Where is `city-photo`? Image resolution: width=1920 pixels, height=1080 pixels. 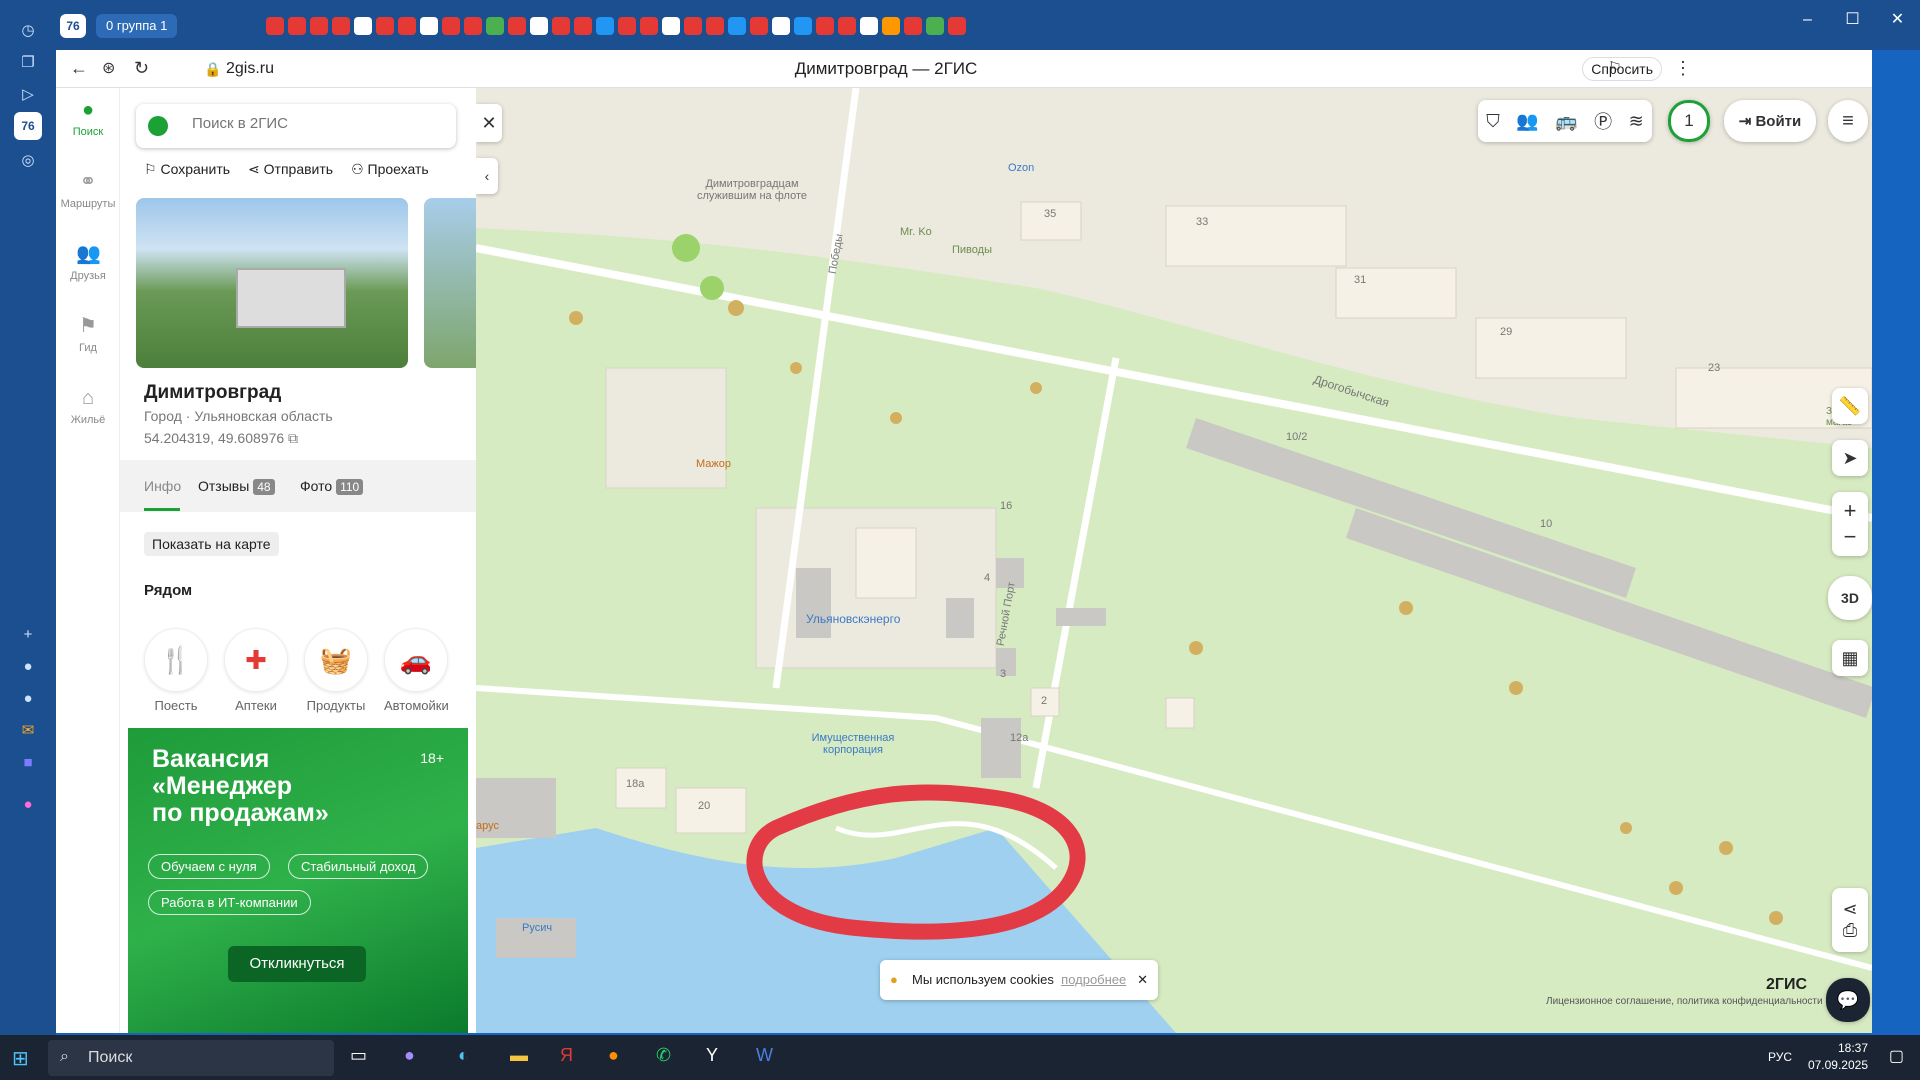
city-photo is located at coordinates (272, 283).